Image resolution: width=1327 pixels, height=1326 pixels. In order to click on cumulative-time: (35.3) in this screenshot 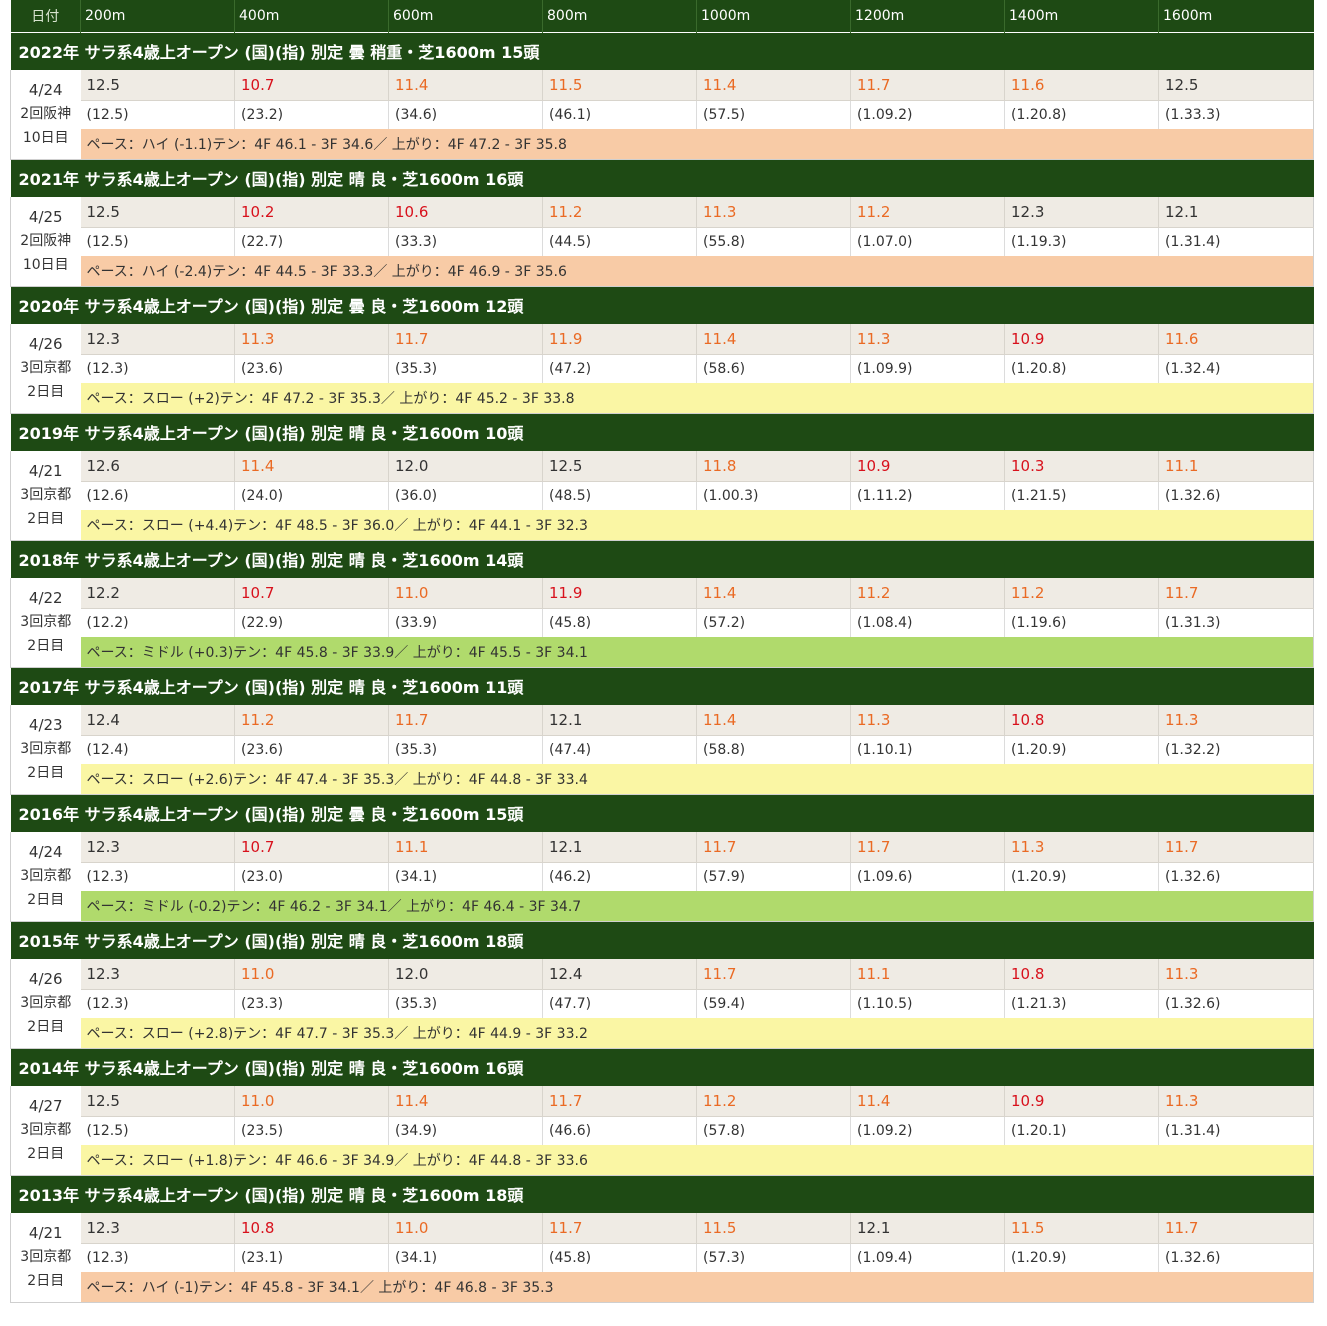, I will do `click(465, 1003)`.